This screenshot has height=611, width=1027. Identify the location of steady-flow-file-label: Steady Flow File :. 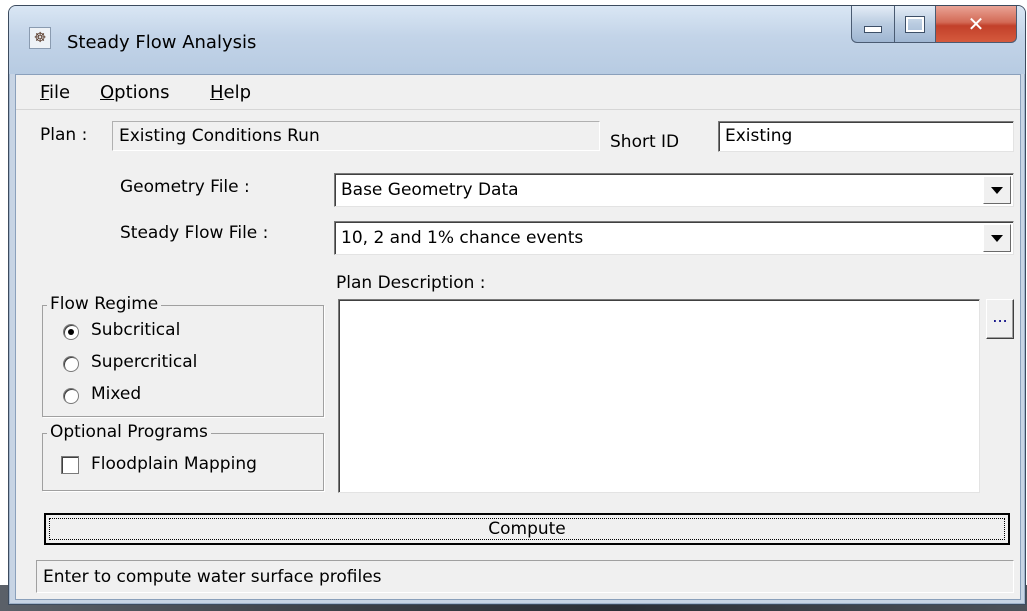
(194, 233).